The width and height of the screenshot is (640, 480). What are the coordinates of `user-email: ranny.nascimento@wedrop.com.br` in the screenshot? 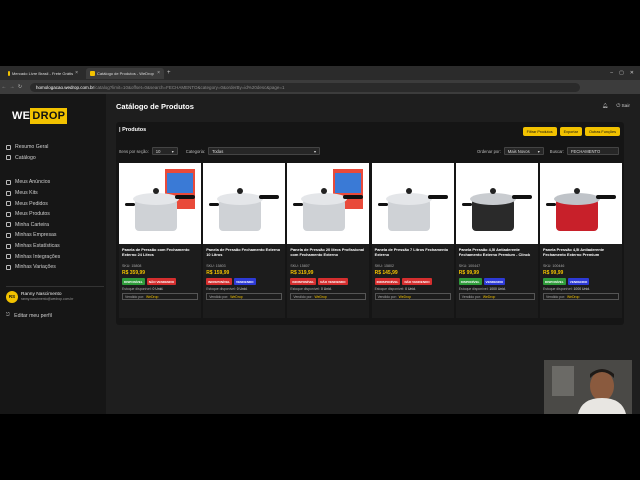 It's located at (47, 299).